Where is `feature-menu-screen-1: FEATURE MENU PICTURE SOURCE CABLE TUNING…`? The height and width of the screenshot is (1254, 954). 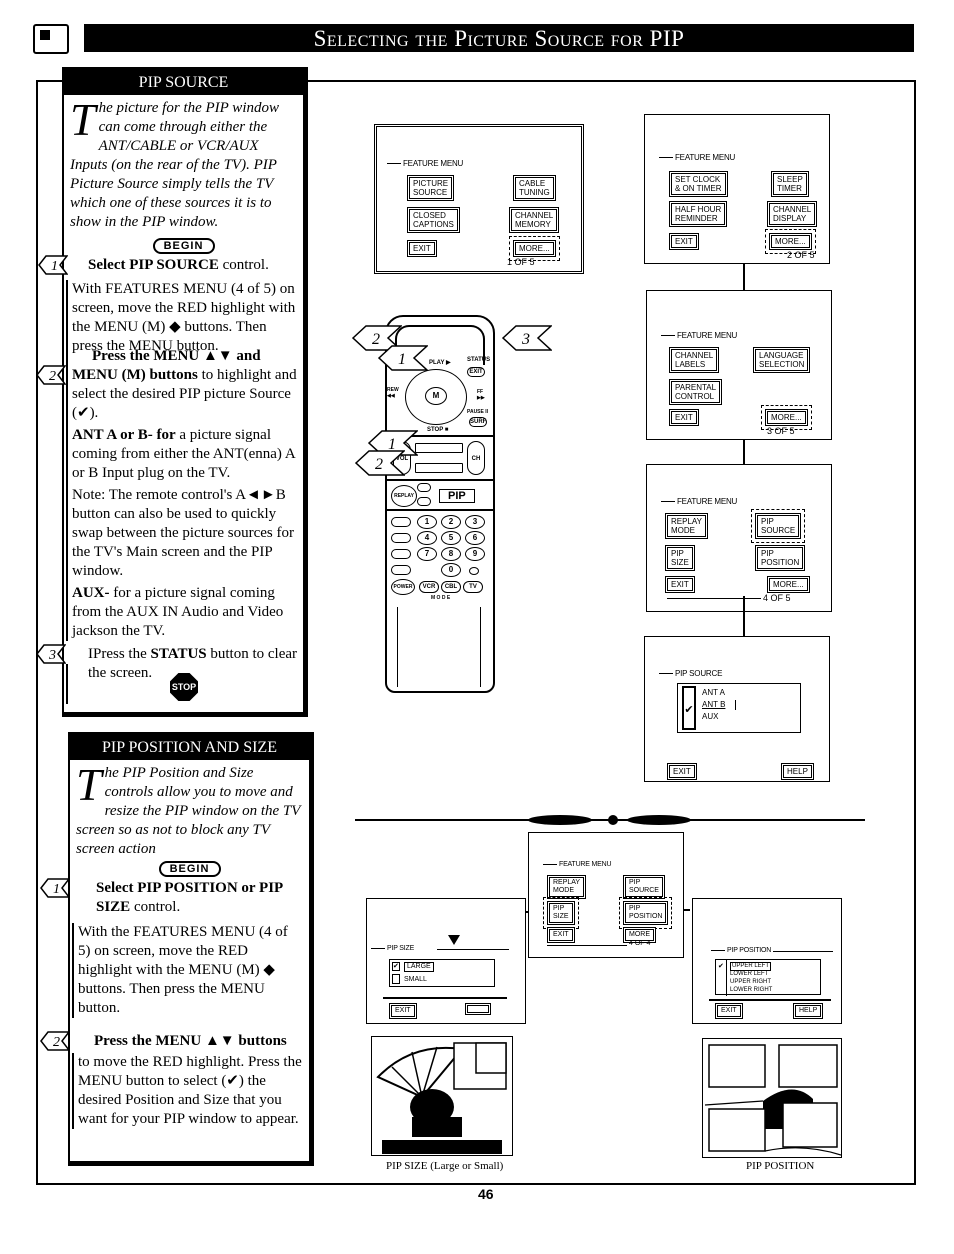
feature-menu-screen-1: FEATURE MENU PICTURE SOURCE CABLE TUNING… is located at coordinates (479, 199).